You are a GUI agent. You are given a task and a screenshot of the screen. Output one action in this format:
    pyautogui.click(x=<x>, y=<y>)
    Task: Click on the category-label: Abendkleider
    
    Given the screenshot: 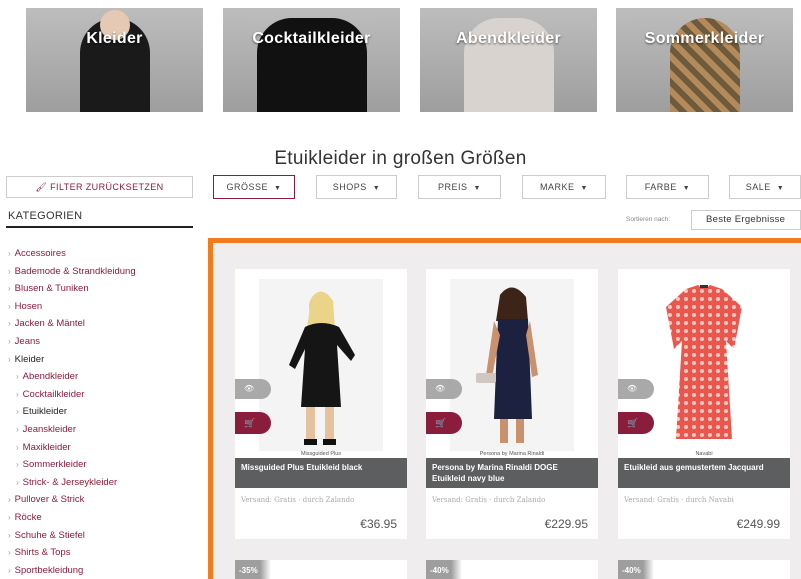 What is the action you would take?
    pyautogui.click(x=50, y=377)
    